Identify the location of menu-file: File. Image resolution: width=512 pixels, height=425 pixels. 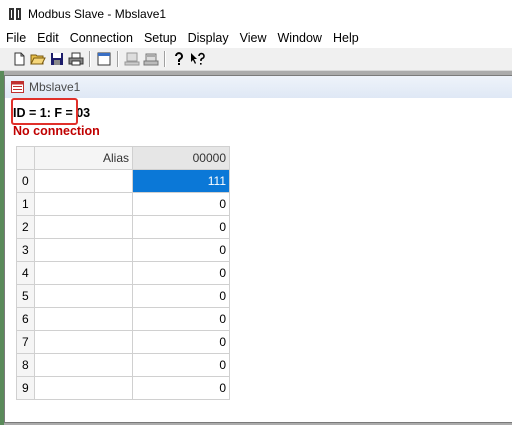
(15, 38).